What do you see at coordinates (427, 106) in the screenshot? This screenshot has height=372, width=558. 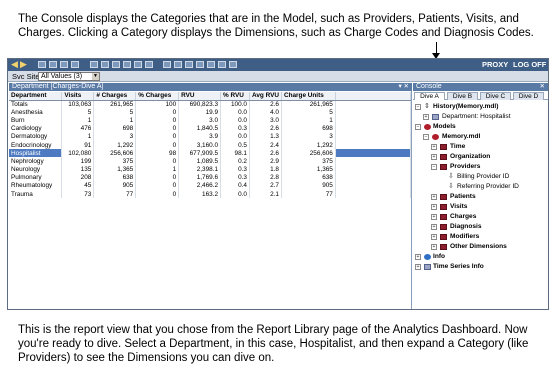 I see `history-icon: ⇕` at bounding box center [427, 106].